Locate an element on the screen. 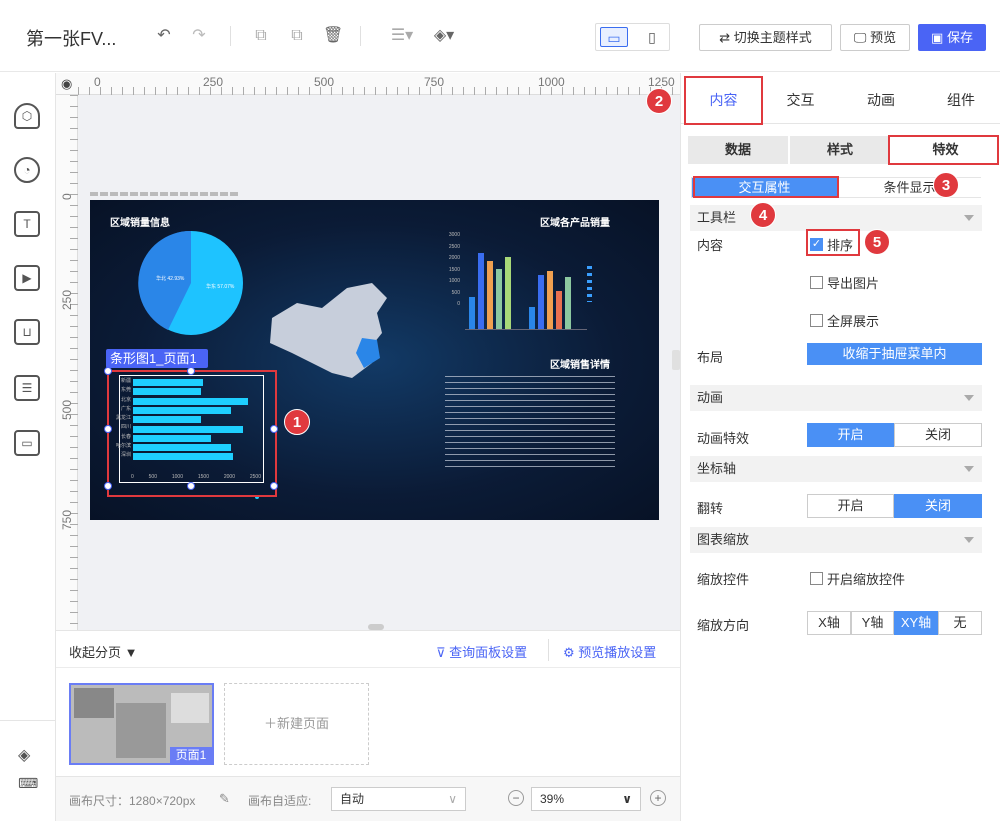  pie-chart: 华北 42.93% 华东 57.07% is located at coordinates (191, 283).